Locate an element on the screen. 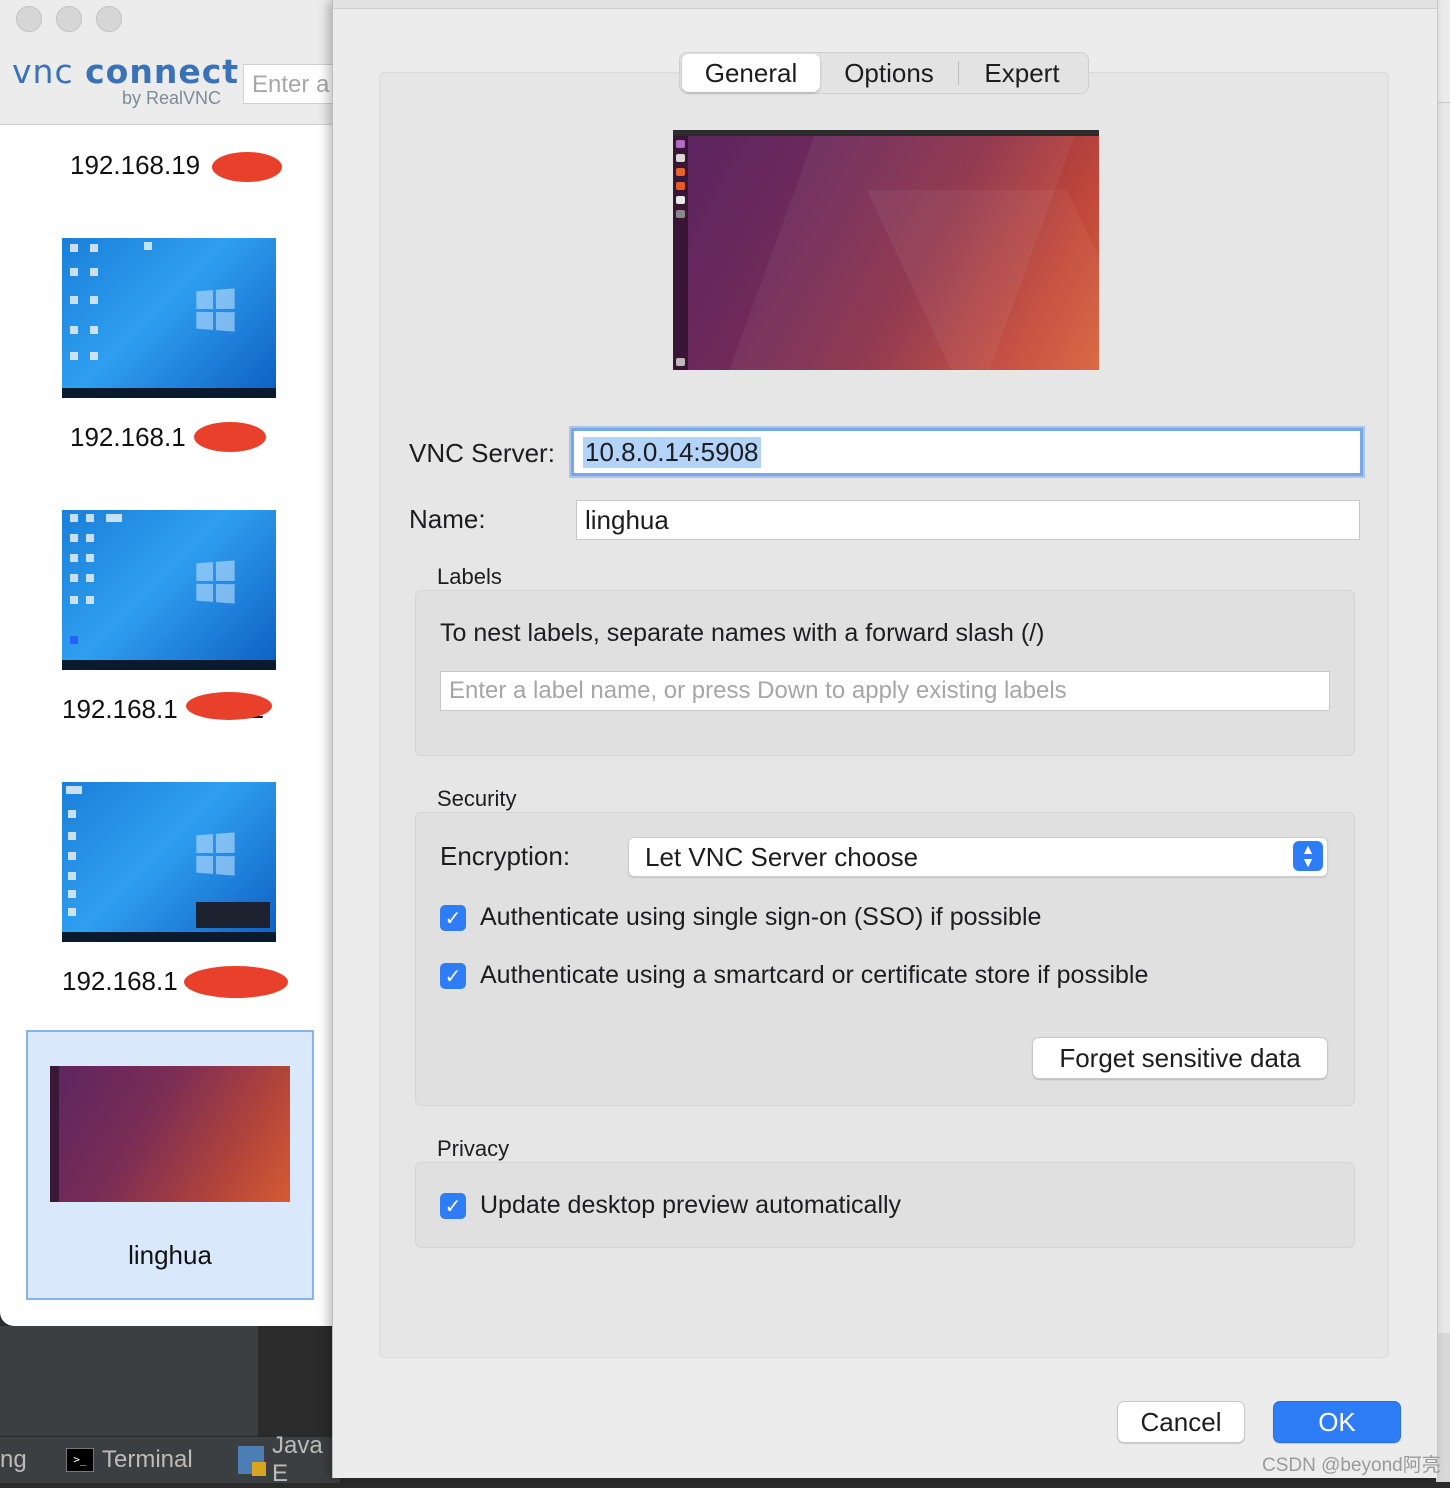 This screenshot has width=1450, height=1488. desktop-preview-image is located at coordinates (886, 250).